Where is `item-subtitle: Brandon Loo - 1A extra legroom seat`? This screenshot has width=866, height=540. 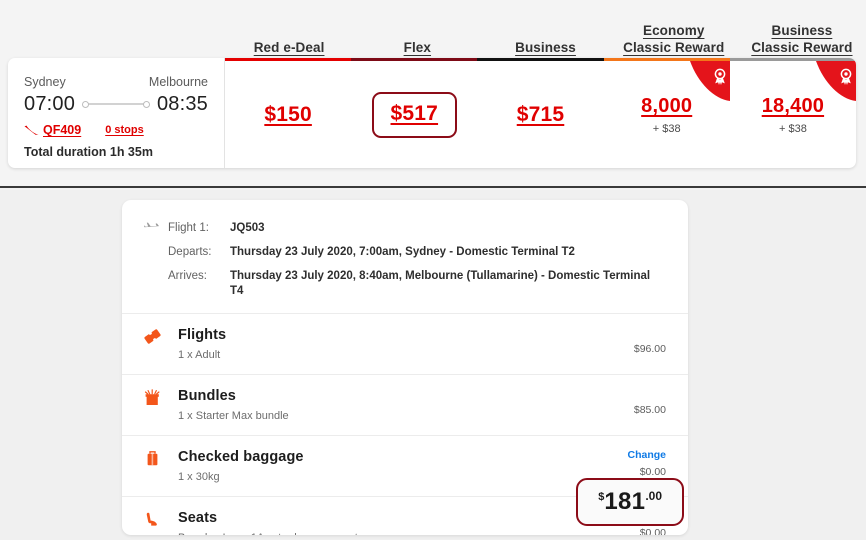 item-subtitle: Brandon Loo - 1A extra legroom seat is located at coordinates (391, 533).